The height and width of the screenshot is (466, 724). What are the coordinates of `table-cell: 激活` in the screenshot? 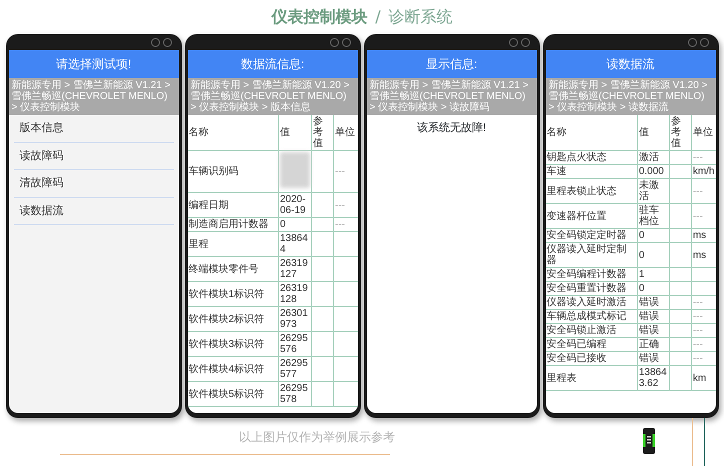 It's located at (653, 157).